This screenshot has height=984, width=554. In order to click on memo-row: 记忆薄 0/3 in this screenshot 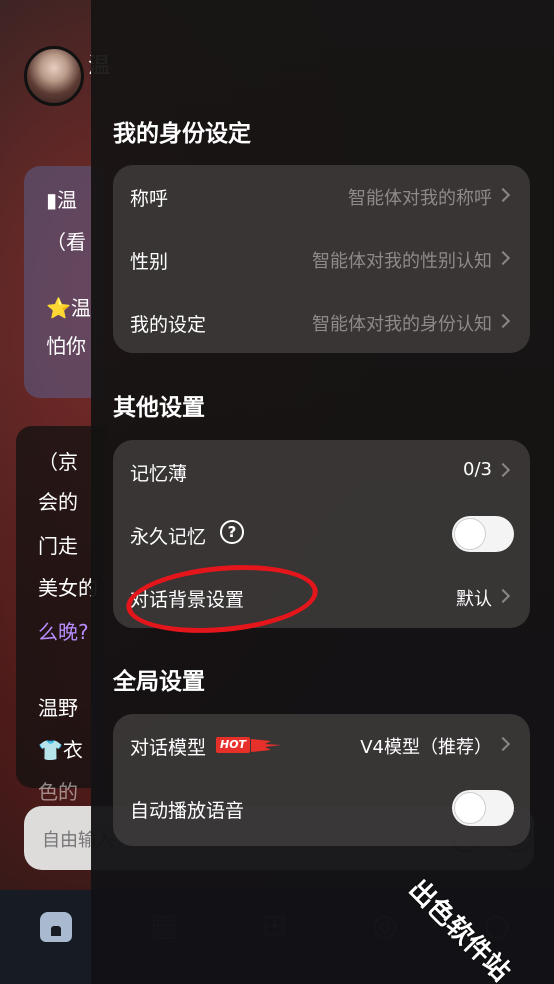, I will do `click(321, 471)`.